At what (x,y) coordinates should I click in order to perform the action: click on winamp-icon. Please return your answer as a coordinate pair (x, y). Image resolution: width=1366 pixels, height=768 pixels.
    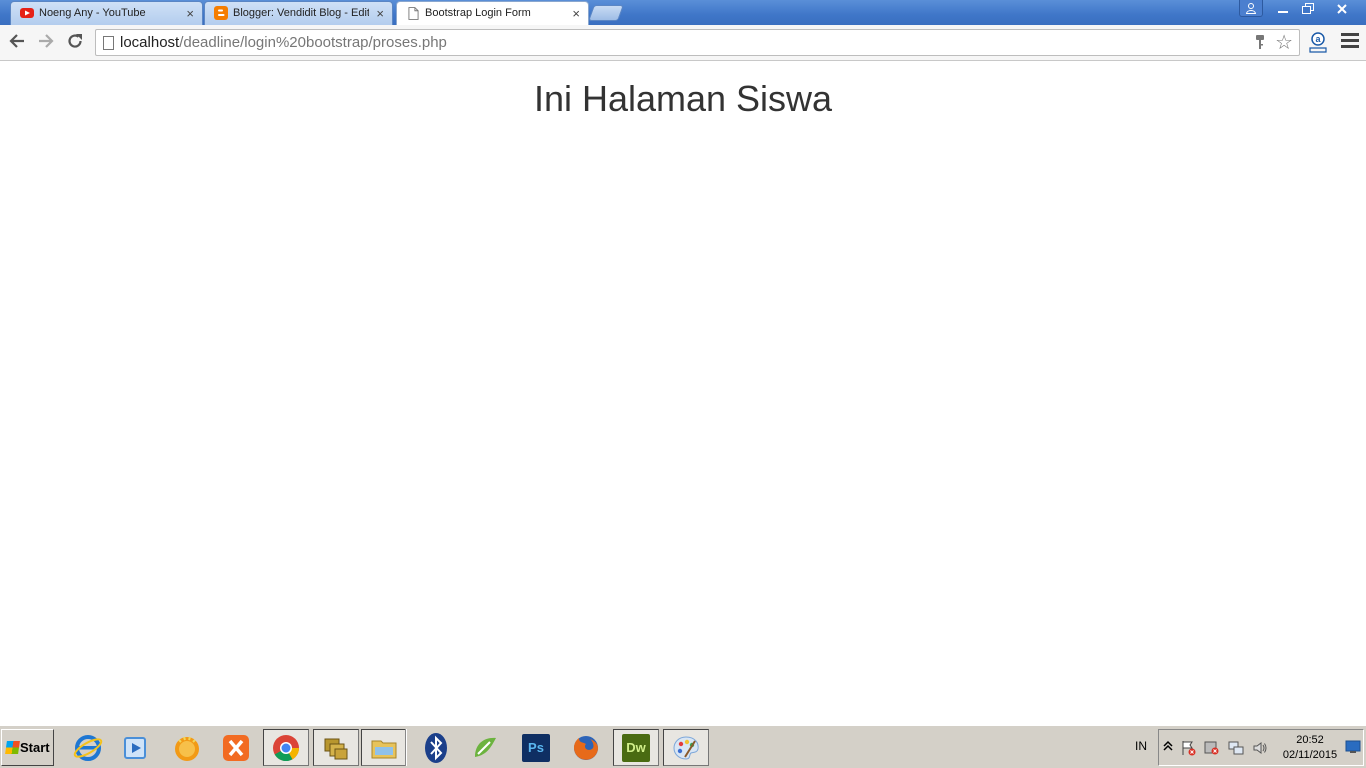
    Looking at the image, I should click on (187, 747).